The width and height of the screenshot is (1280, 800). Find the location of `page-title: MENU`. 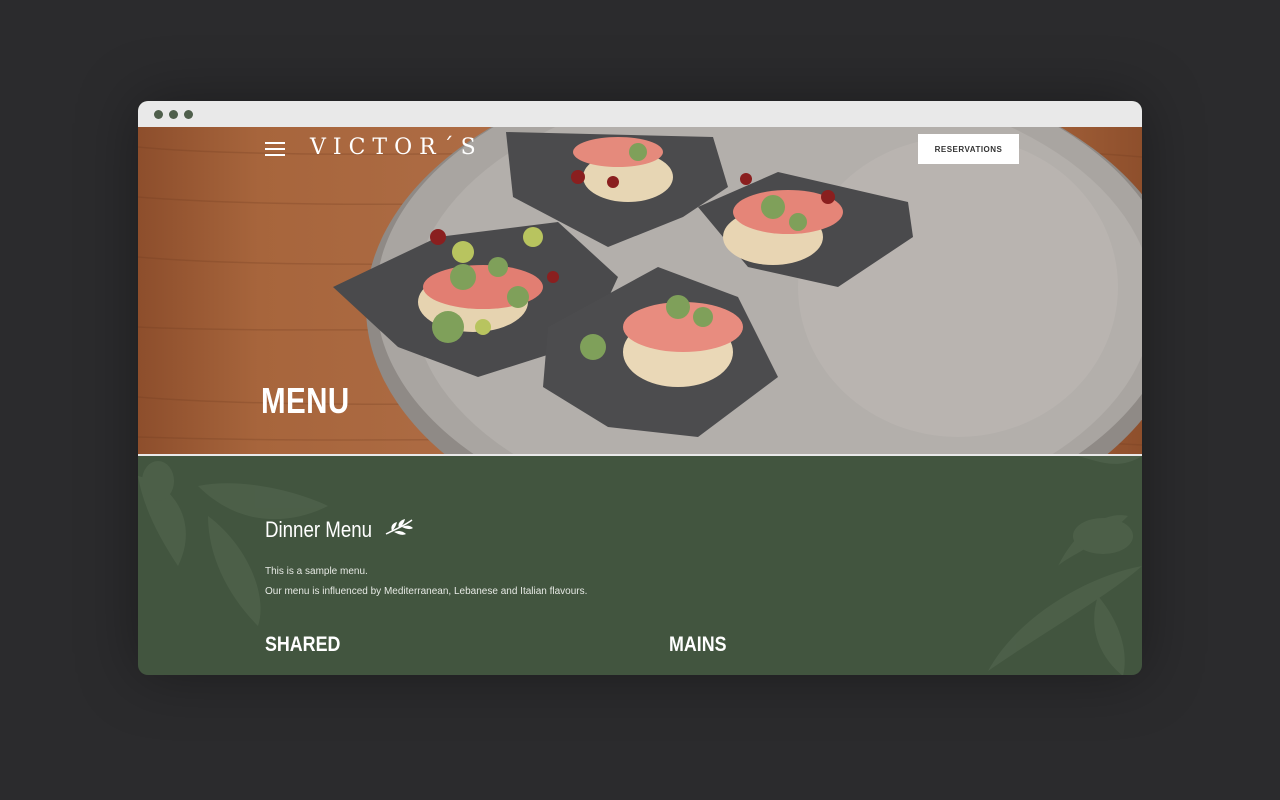

page-title: MENU is located at coordinates (305, 400).